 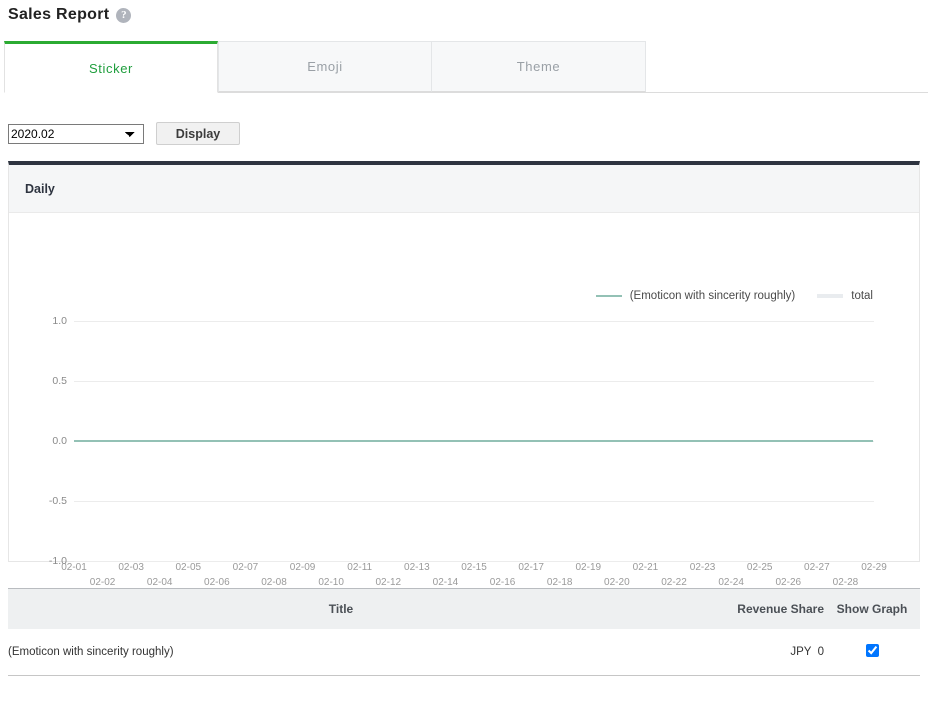 What do you see at coordinates (76, 133) in the screenshot?
I see `period-select: 2020.02` at bounding box center [76, 133].